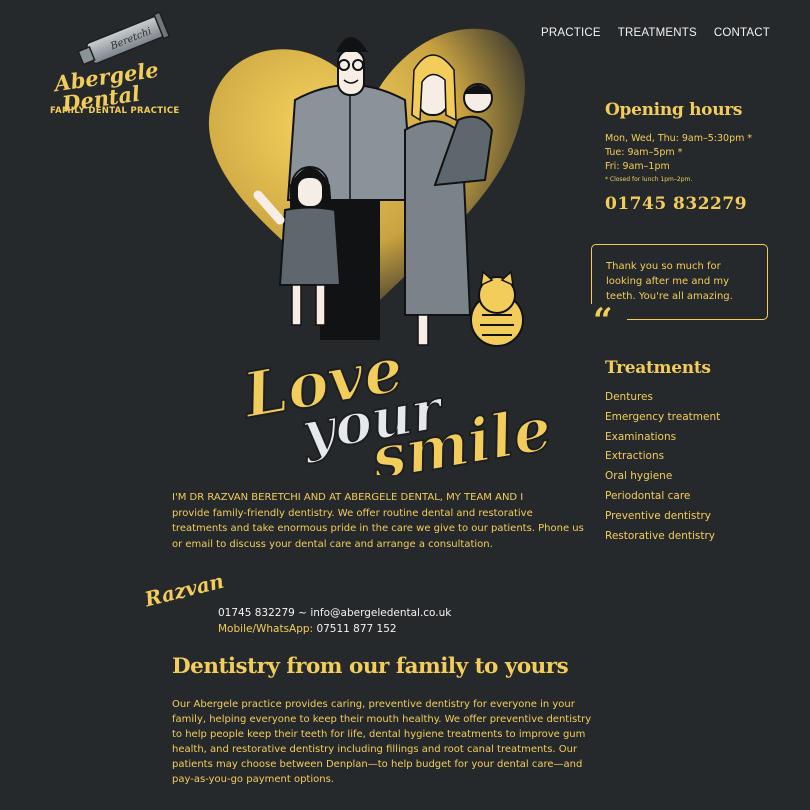  I want to click on list-item: Preventive dentistry, so click(662, 517).